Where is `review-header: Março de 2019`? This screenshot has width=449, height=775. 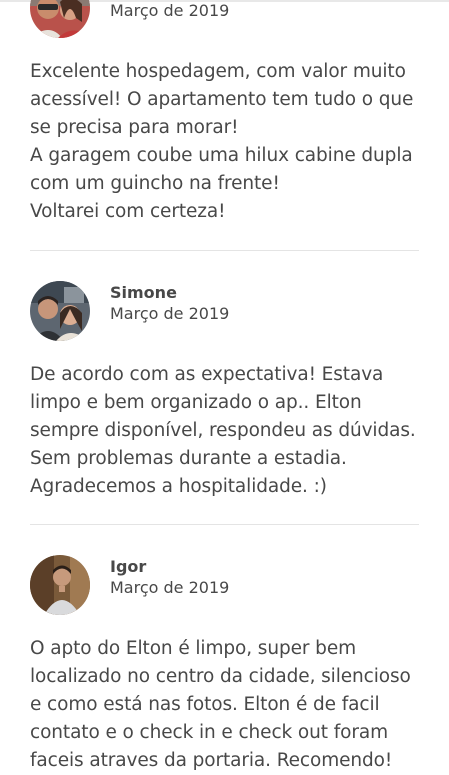 review-header: Março de 2019 is located at coordinates (225, 19).